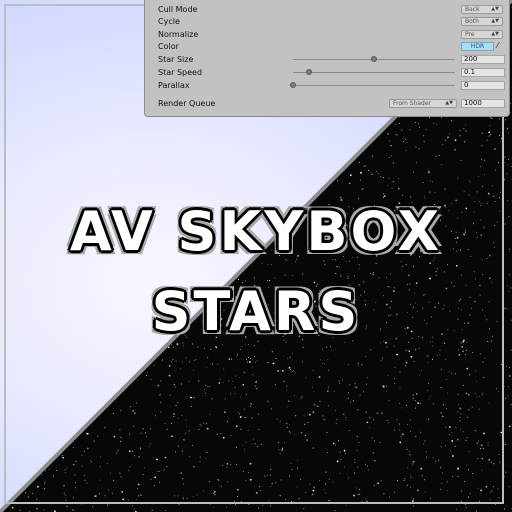 This screenshot has height=512, width=512. Describe the element at coordinates (293, 85) in the screenshot. I see `parallax-slider-thumb` at that location.